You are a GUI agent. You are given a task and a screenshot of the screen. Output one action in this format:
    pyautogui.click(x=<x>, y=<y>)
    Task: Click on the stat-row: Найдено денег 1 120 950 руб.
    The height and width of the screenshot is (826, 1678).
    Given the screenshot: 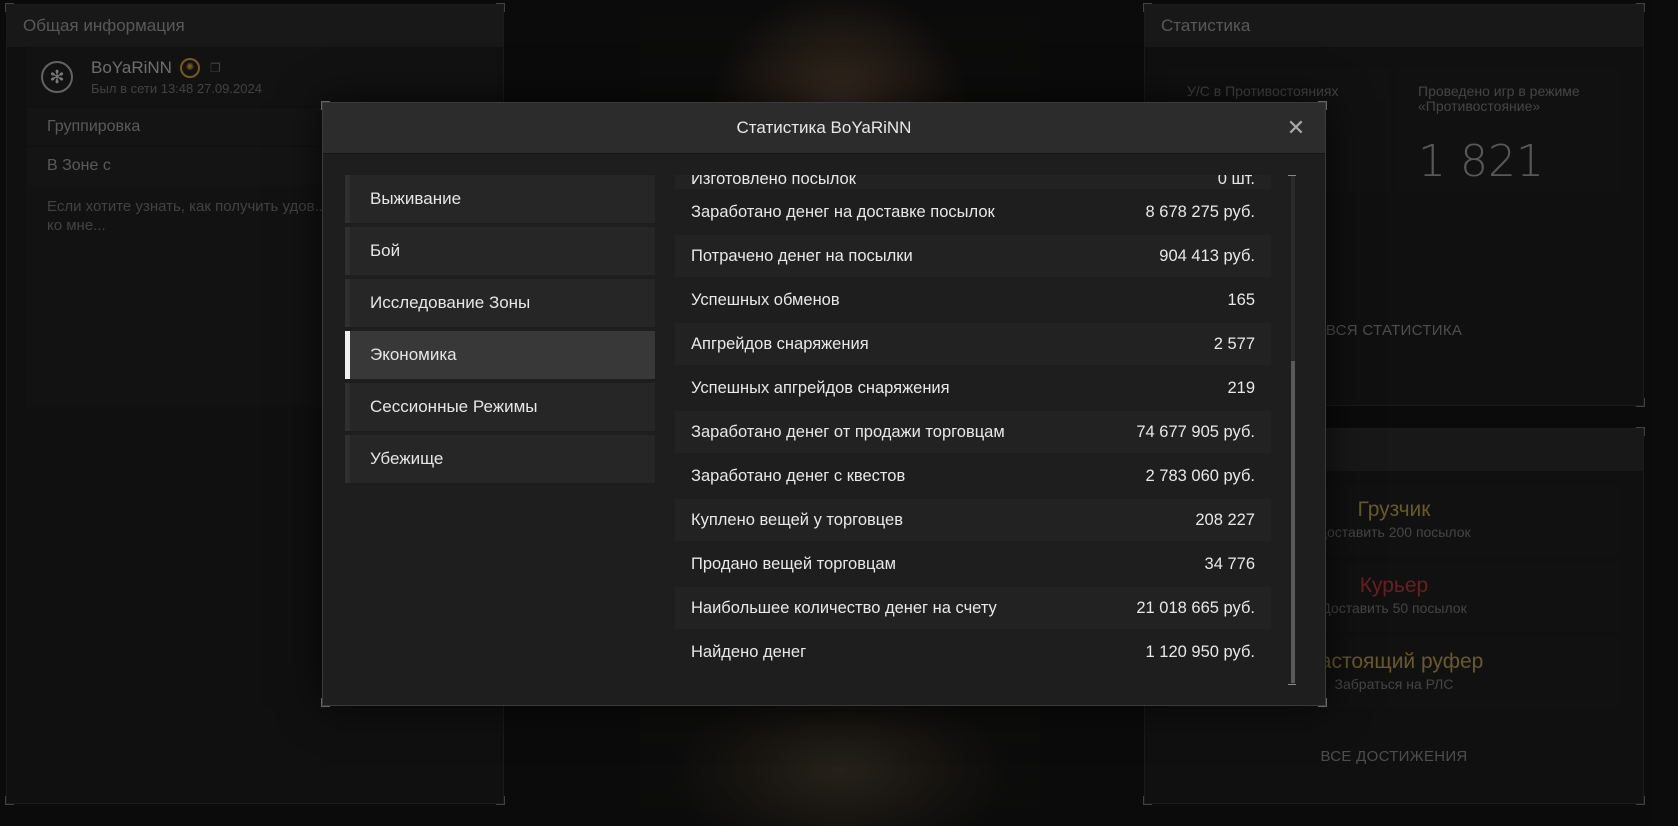 What is the action you would take?
    pyautogui.click(x=973, y=652)
    